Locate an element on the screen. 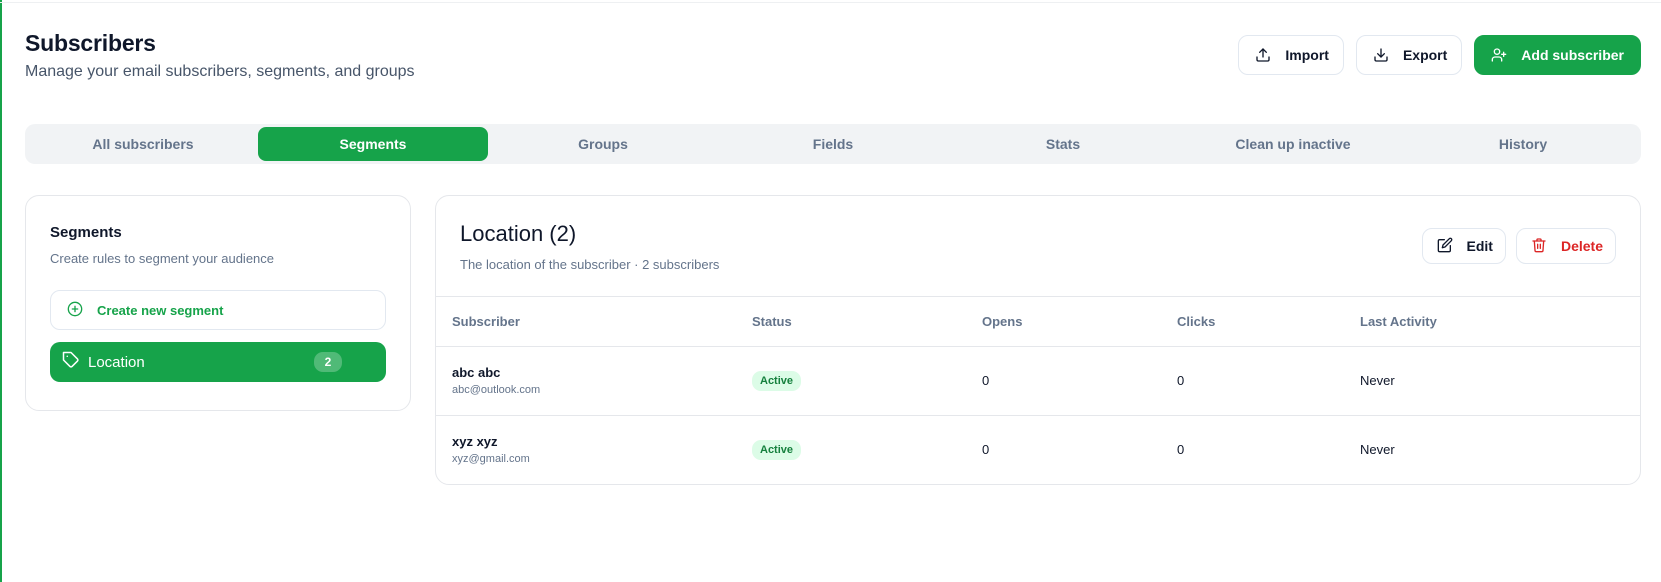 Image resolution: width=1661 pixels, height=582 pixels. column-header-last-activity: Last Activity is located at coordinates (1492, 322).